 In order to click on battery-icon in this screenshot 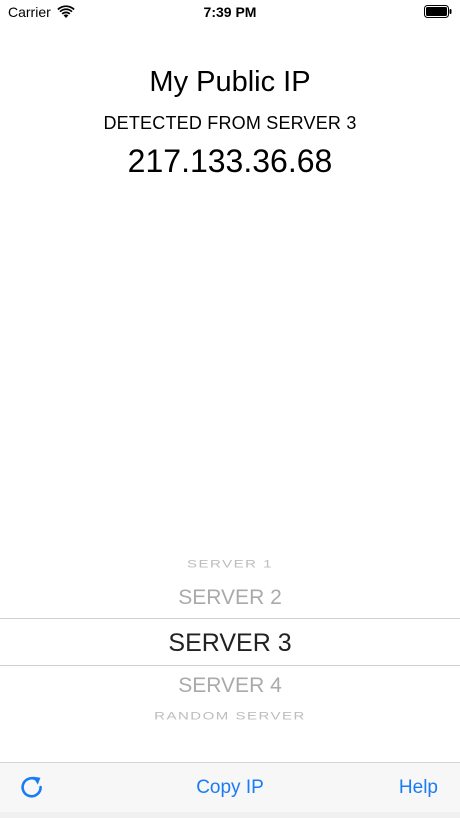, I will do `click(438, 11)`.